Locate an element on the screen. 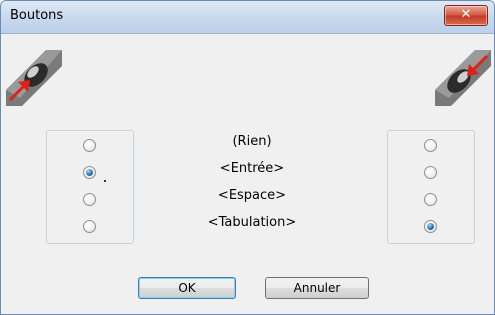 The width and height of the screenshot is (495, 315). close-button: ✕ is located at coordinates (466, 15).